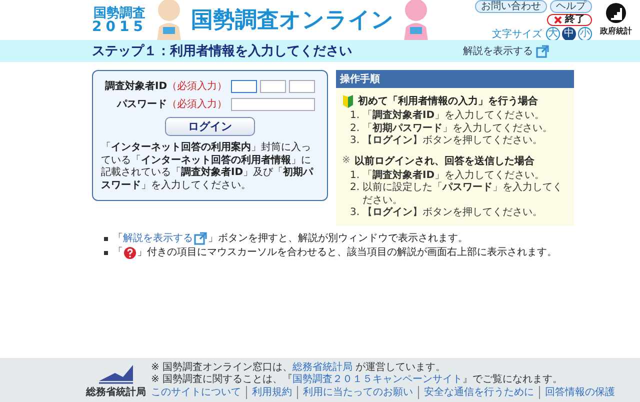  Describe the element at coordinates (346, 160) in the screenshot. I see `note-mark: ※` at that location.